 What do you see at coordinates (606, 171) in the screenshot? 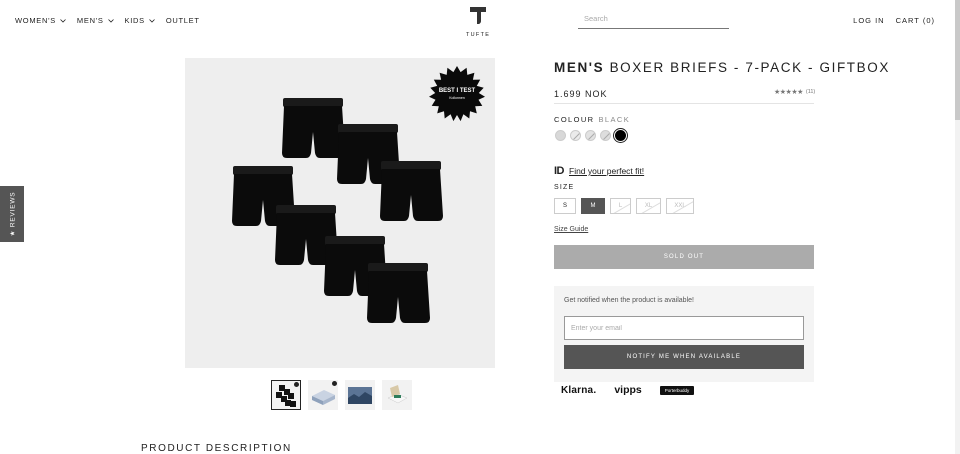
I see `find-fit-label: Find your perfect fit!` at bounding box center [606, 171].